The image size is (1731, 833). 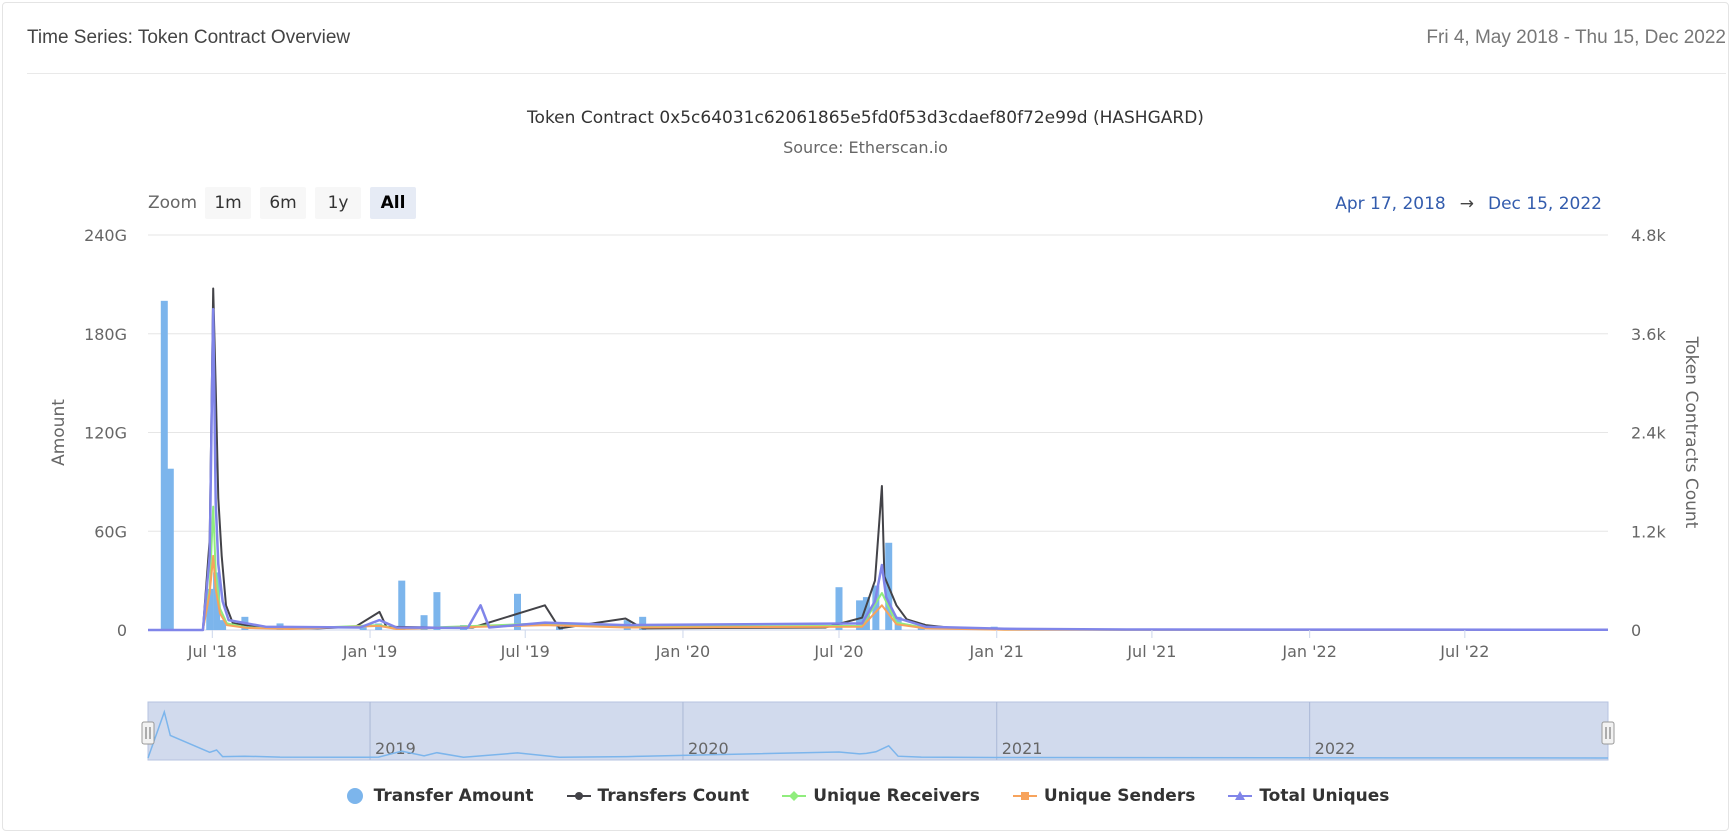 I want to click on navigator-year-label: 2022, so click(x=1335, y=748).